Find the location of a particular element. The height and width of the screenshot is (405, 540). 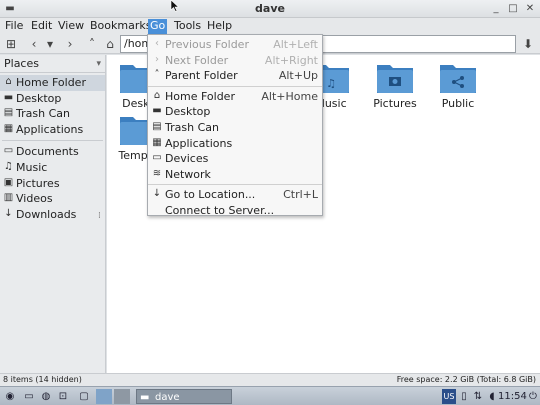

show-desktop-icon: ▢ is located at coordinates (84, 396).